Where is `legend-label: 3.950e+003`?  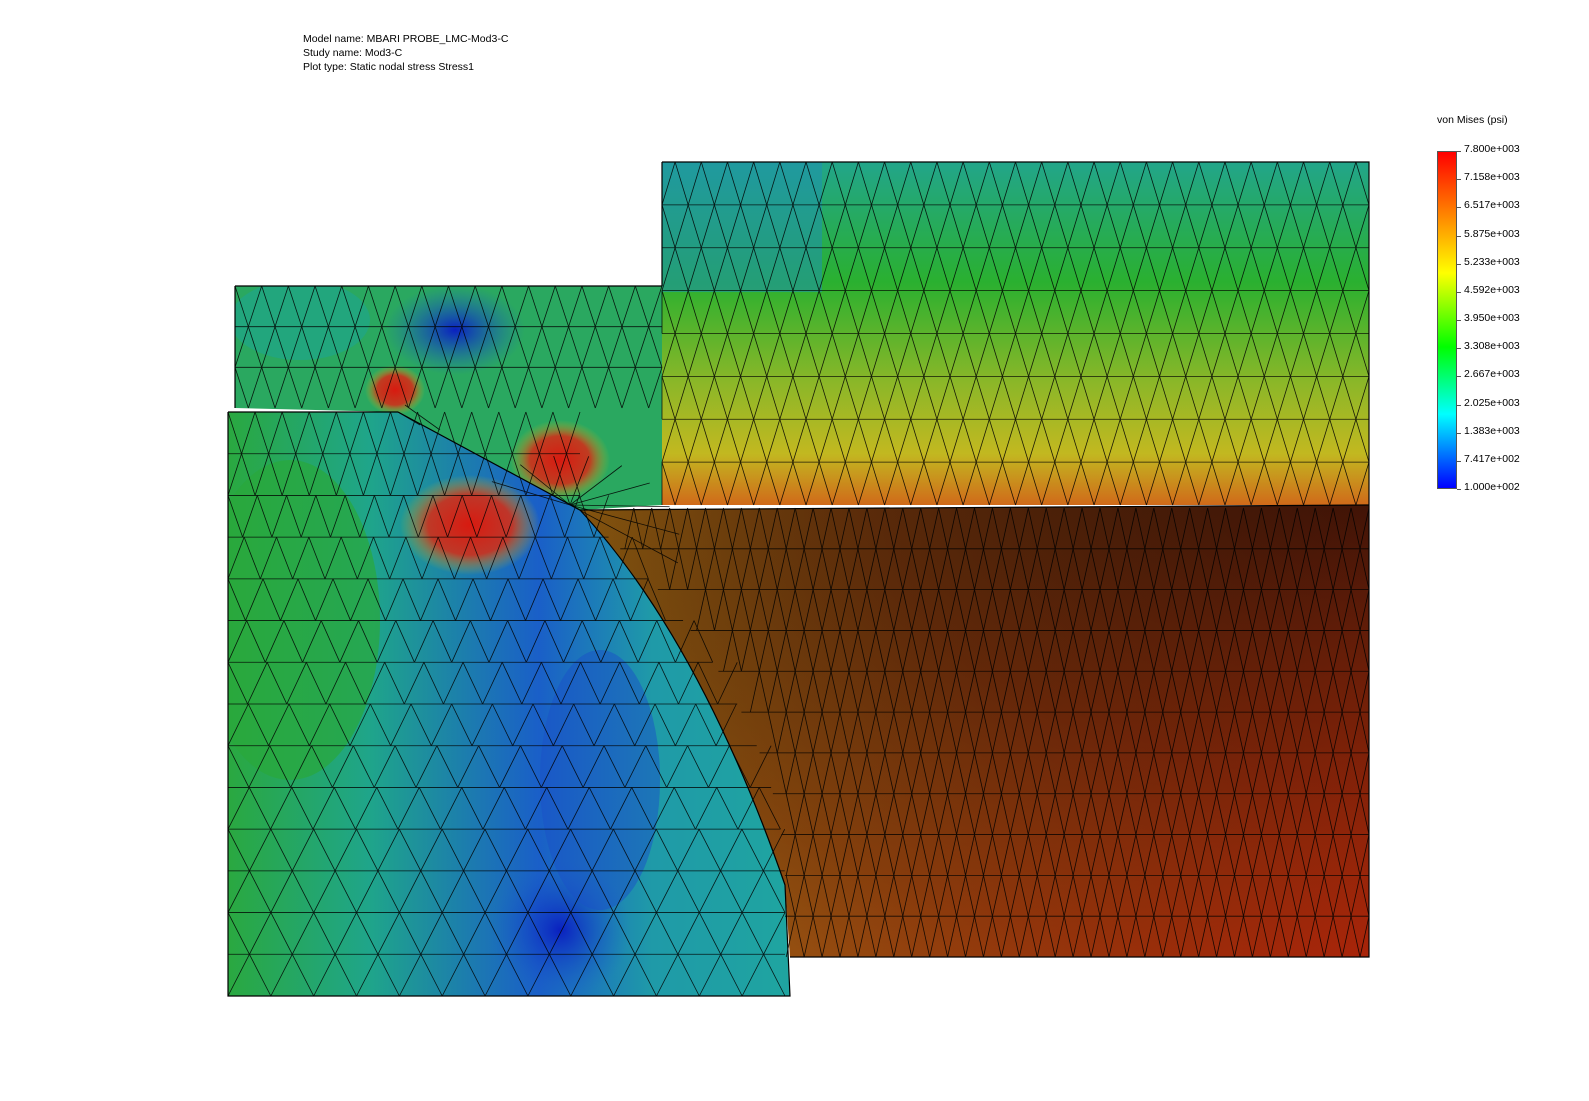 legend-label: 3.950e+003 is located at coordinates (1492, 318).